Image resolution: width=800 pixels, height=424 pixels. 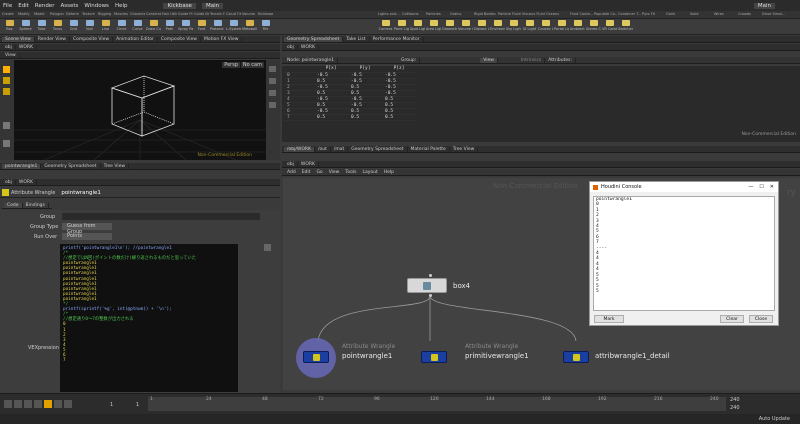 What do you see at coordinates (9, 27) in the screenshot?
I see `shelf-tool: Box` at bounding box center [9, 27].